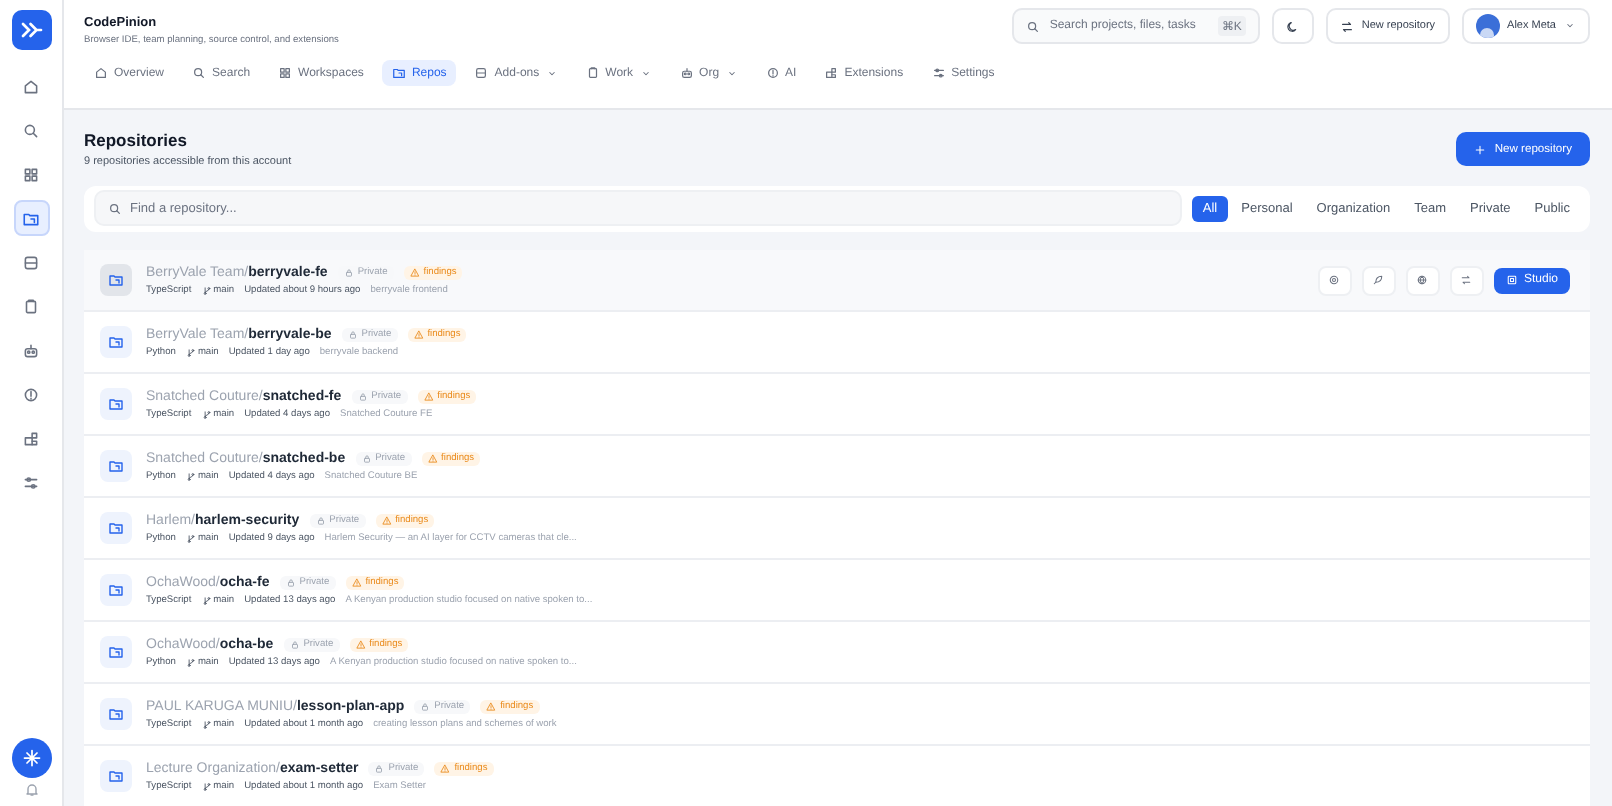 Image resolution: width=1612 pixels, height=806 pixels. I want to click on app-logo, so click(31, 30).